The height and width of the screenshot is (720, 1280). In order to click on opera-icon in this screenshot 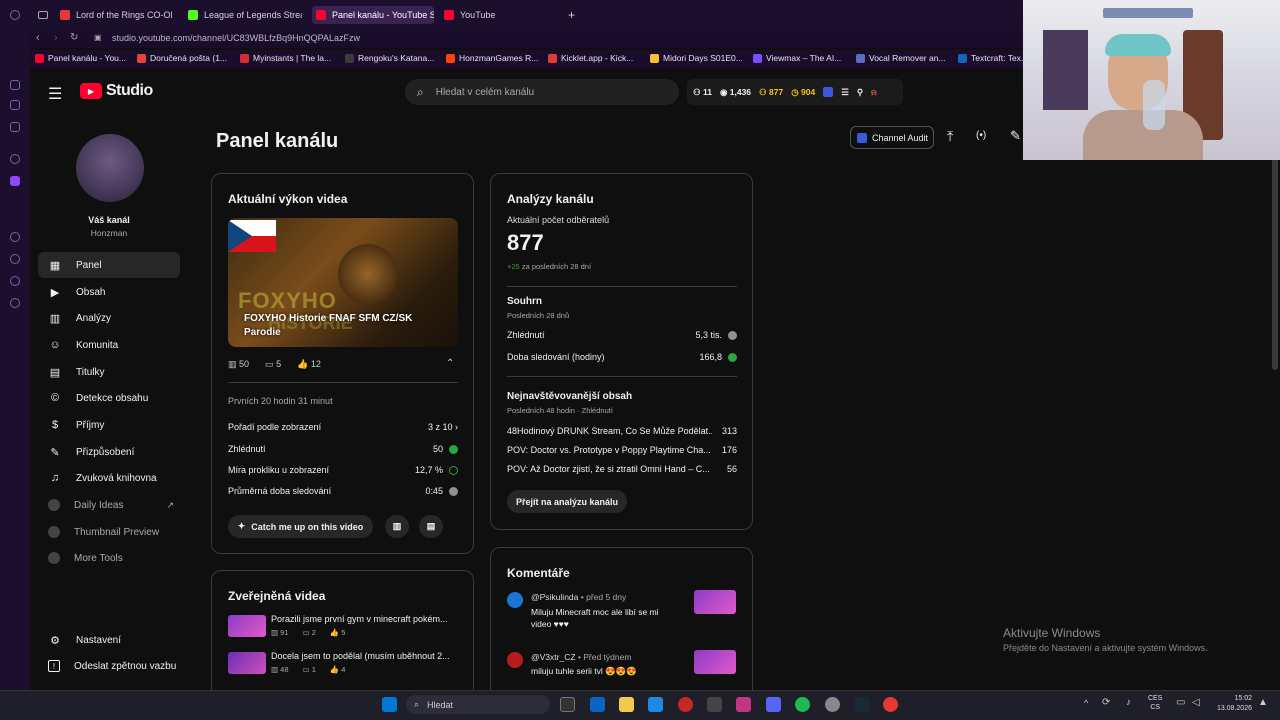, I will do `click(685, 704)`.